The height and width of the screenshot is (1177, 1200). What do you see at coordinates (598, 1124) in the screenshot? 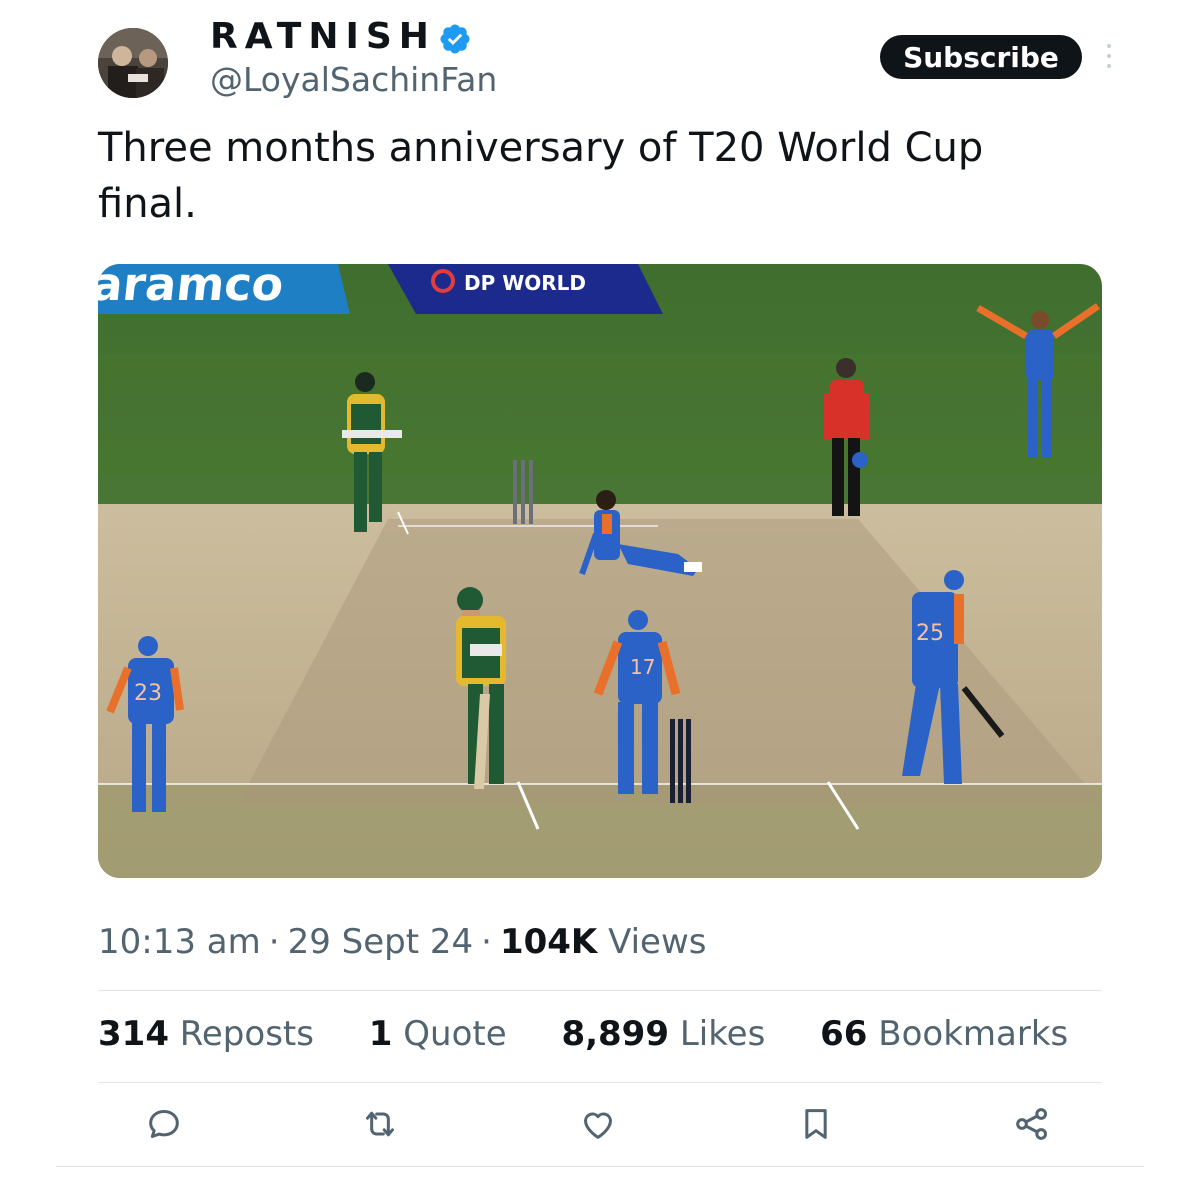
I see `like-icon` at bounding box center [598, 1124].